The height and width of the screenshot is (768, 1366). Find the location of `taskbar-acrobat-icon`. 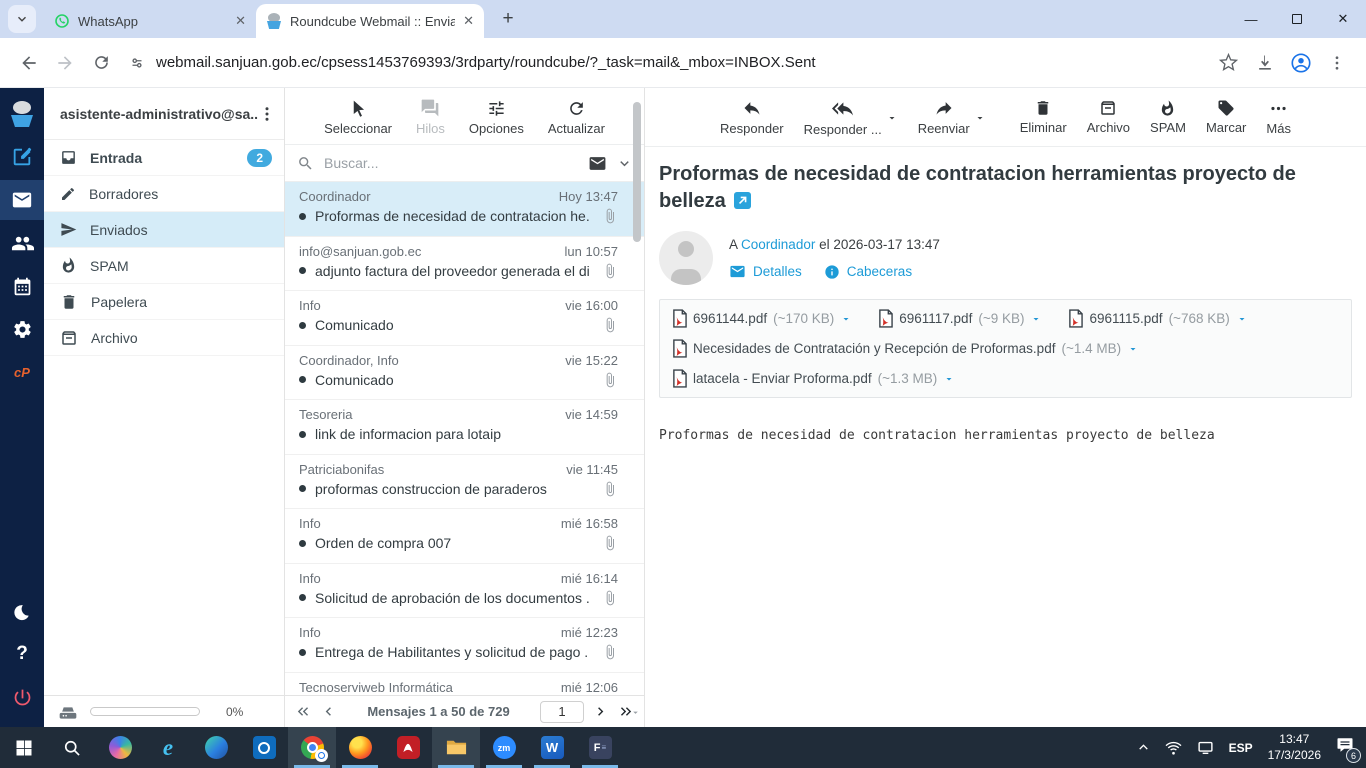

taskbar-acrobat-icon is located at coordinates (408, 747).